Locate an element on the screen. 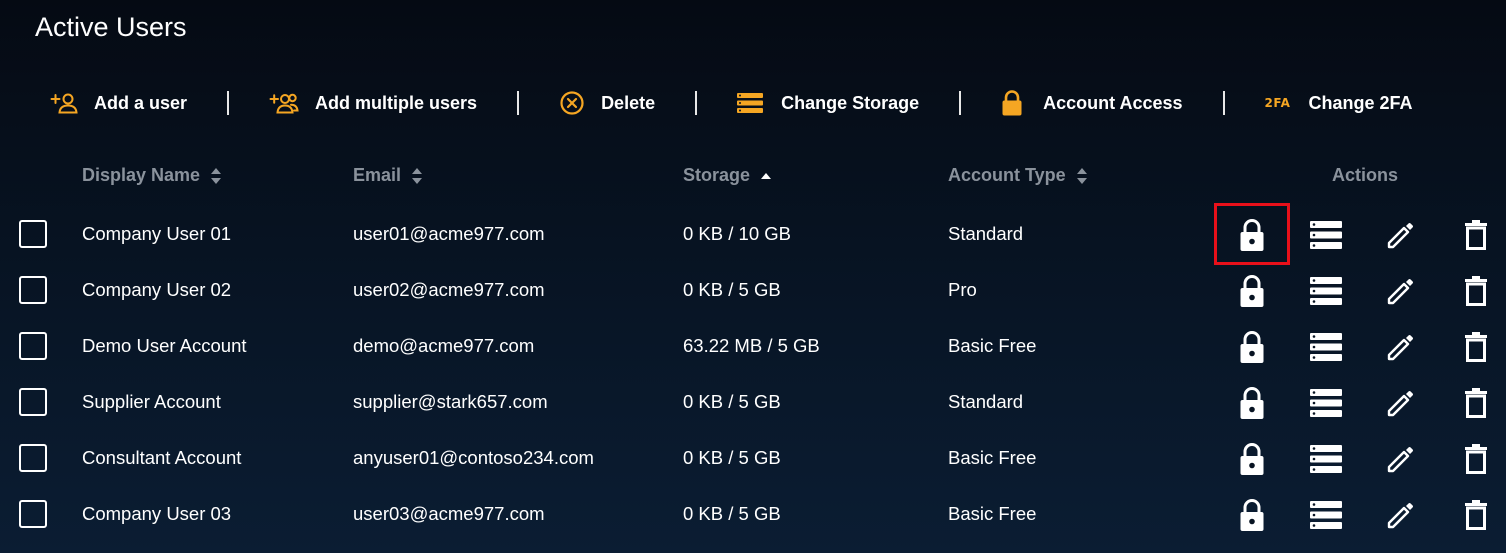 This screenshot has width=1506, height=553. add-multiple-users-icon is located at coordinates (284, 103).